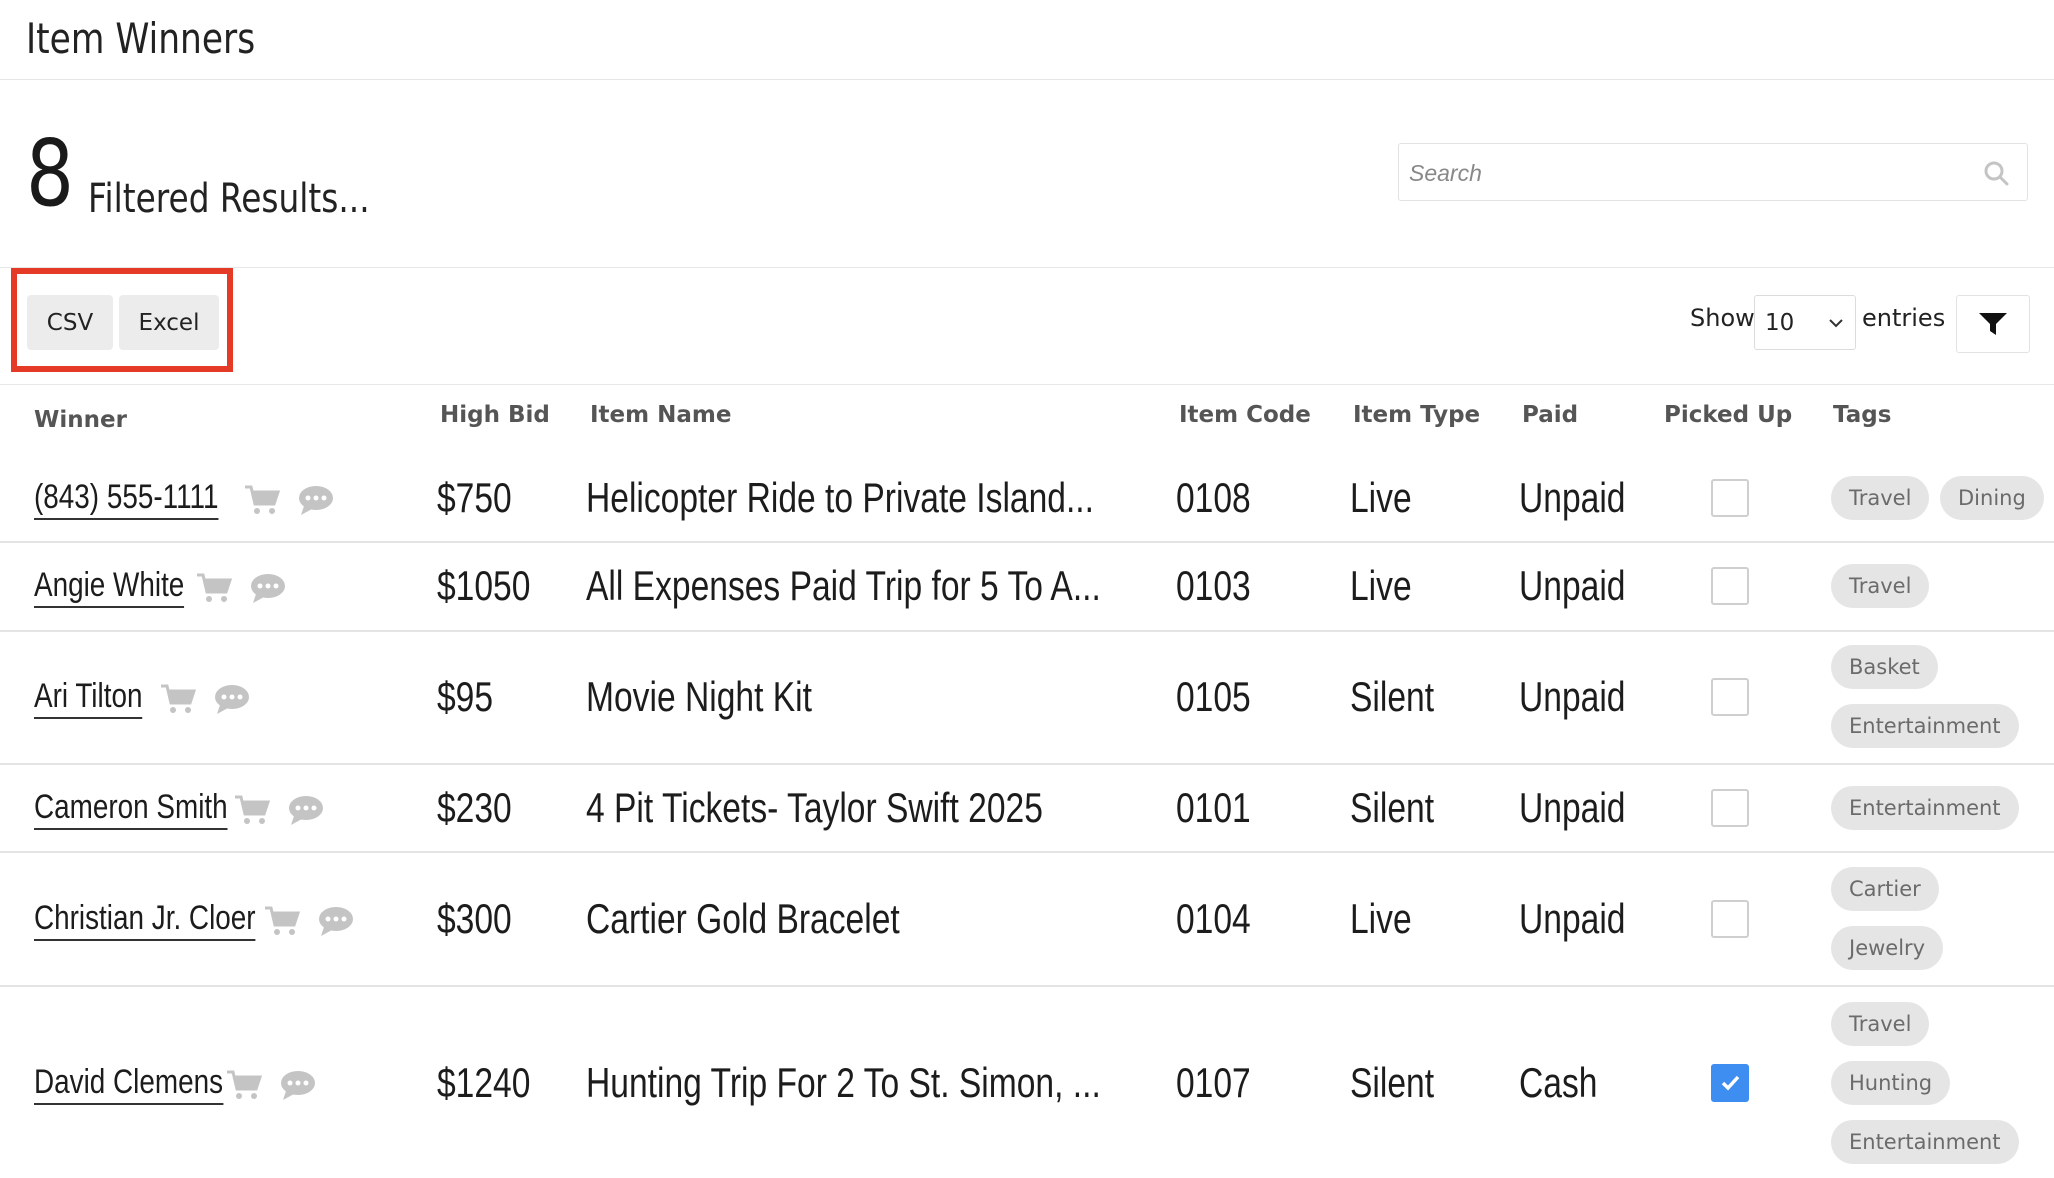 This screenshot has width=2054, height=1178. I want to click on filter-button, so click(1993, 324).